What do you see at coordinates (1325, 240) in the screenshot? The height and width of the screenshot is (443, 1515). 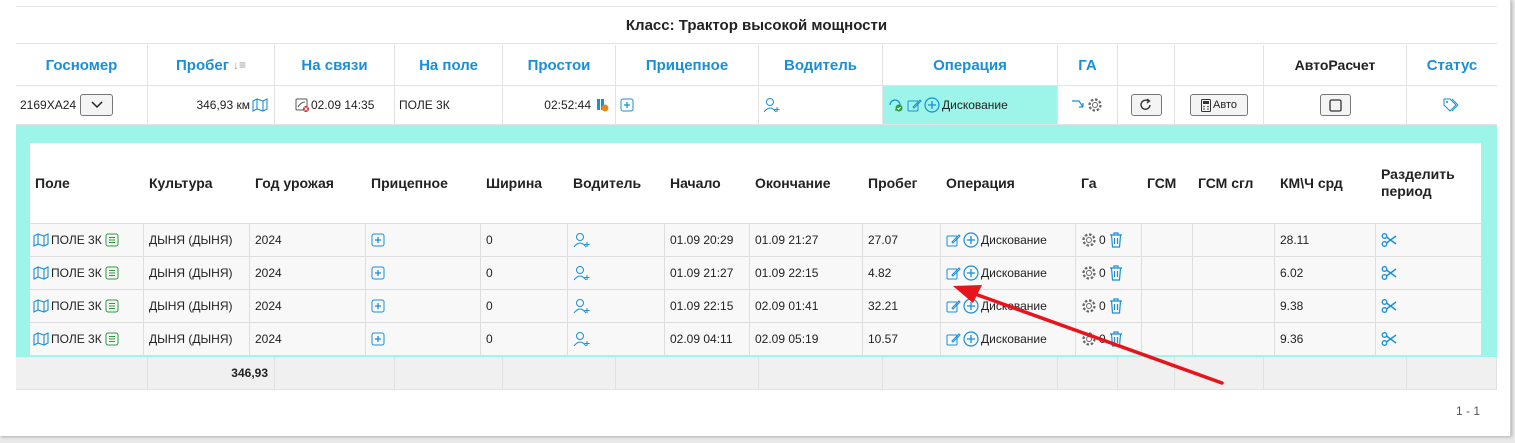 I see `cell-kmch: 28.11` at bounding box center [1325, 240].